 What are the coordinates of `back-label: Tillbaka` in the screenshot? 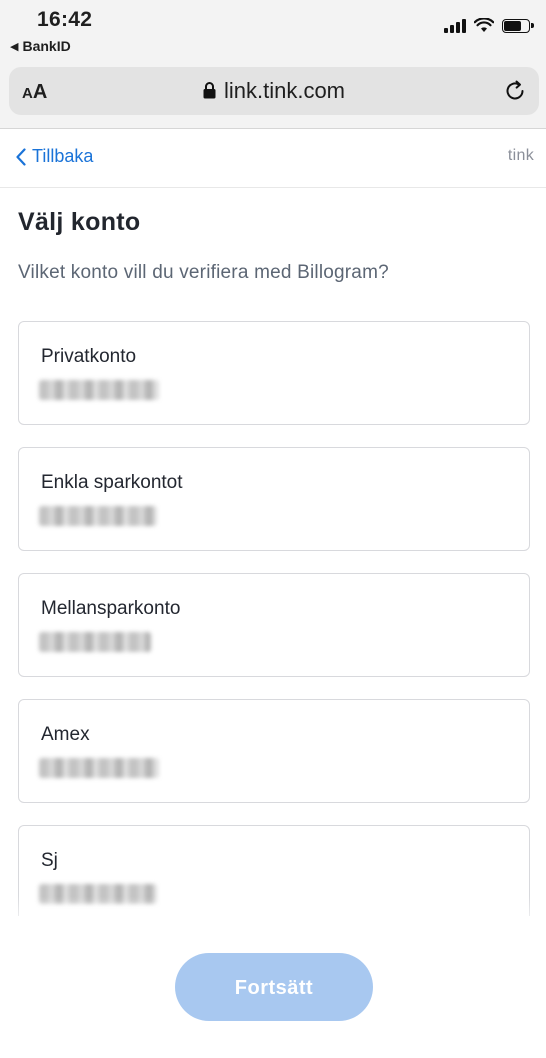 It's located at (63, 156).